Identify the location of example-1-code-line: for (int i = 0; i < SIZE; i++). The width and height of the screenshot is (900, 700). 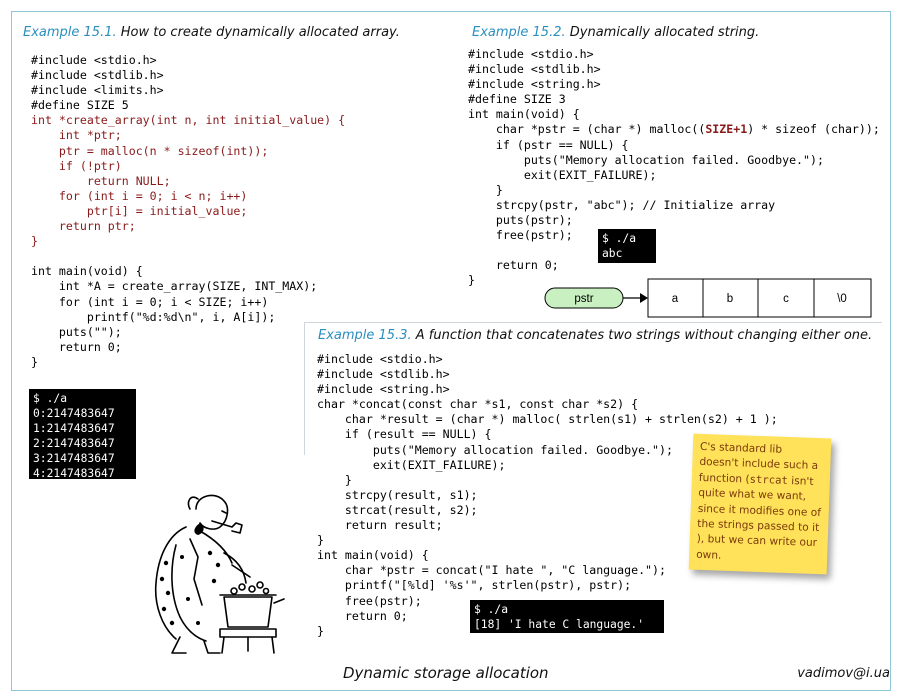
(150, 301).